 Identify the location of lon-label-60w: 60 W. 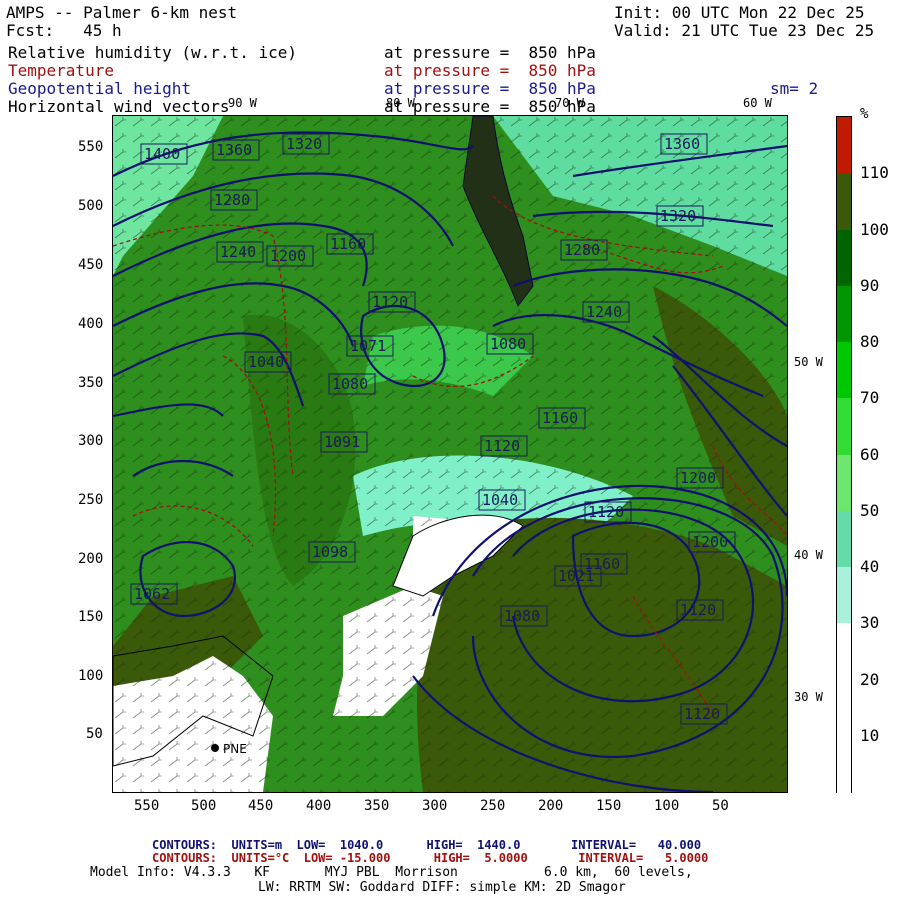
(757, 103).